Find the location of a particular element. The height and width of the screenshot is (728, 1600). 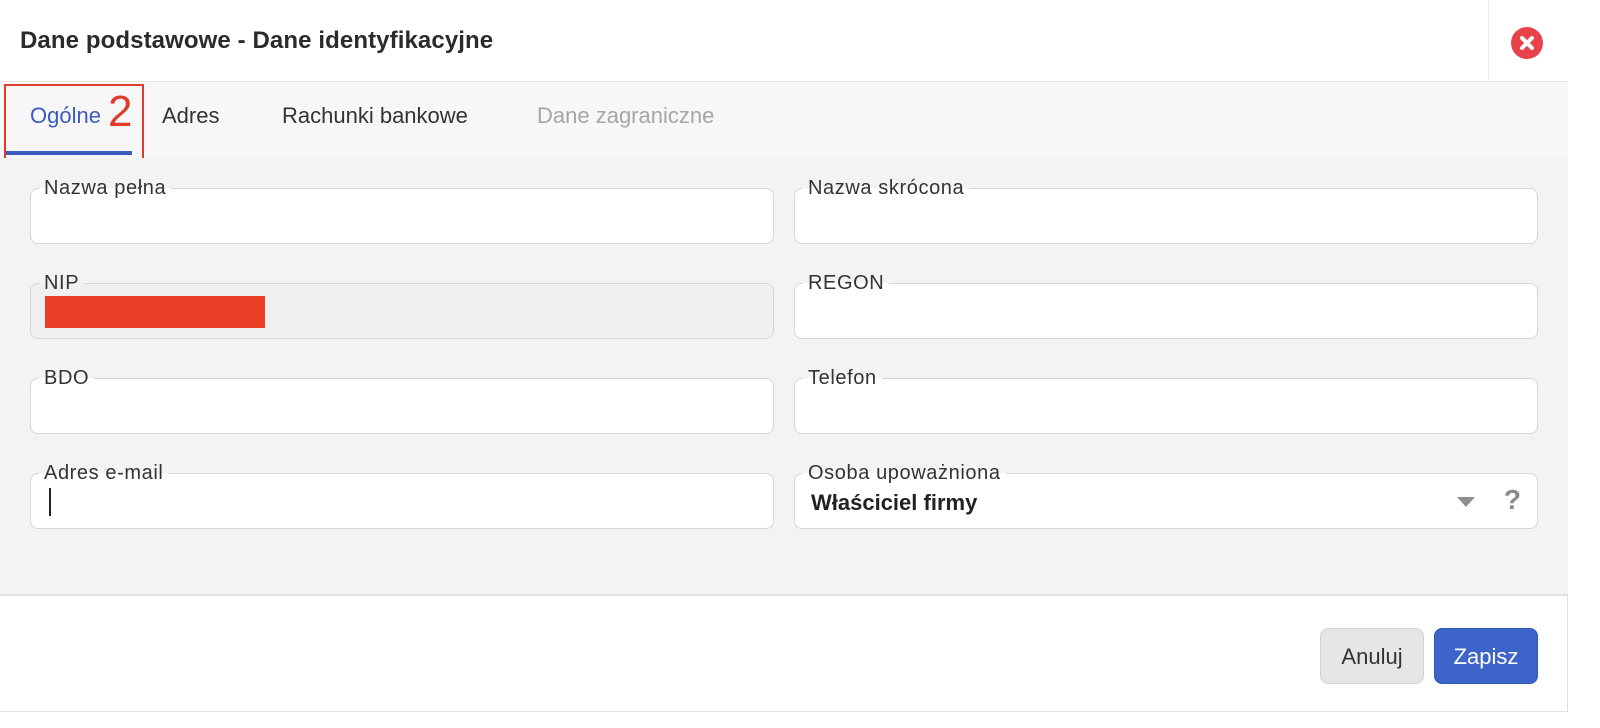

email-label: Adres e-mail is located at coordinates (104, 473).